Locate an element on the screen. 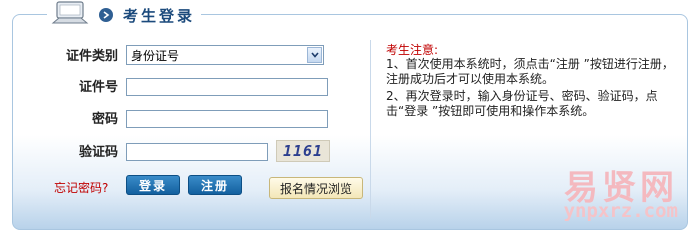 The image size is (696, 244). forgot-password-link: 忘记密码? is located at coordinates (81, 187).